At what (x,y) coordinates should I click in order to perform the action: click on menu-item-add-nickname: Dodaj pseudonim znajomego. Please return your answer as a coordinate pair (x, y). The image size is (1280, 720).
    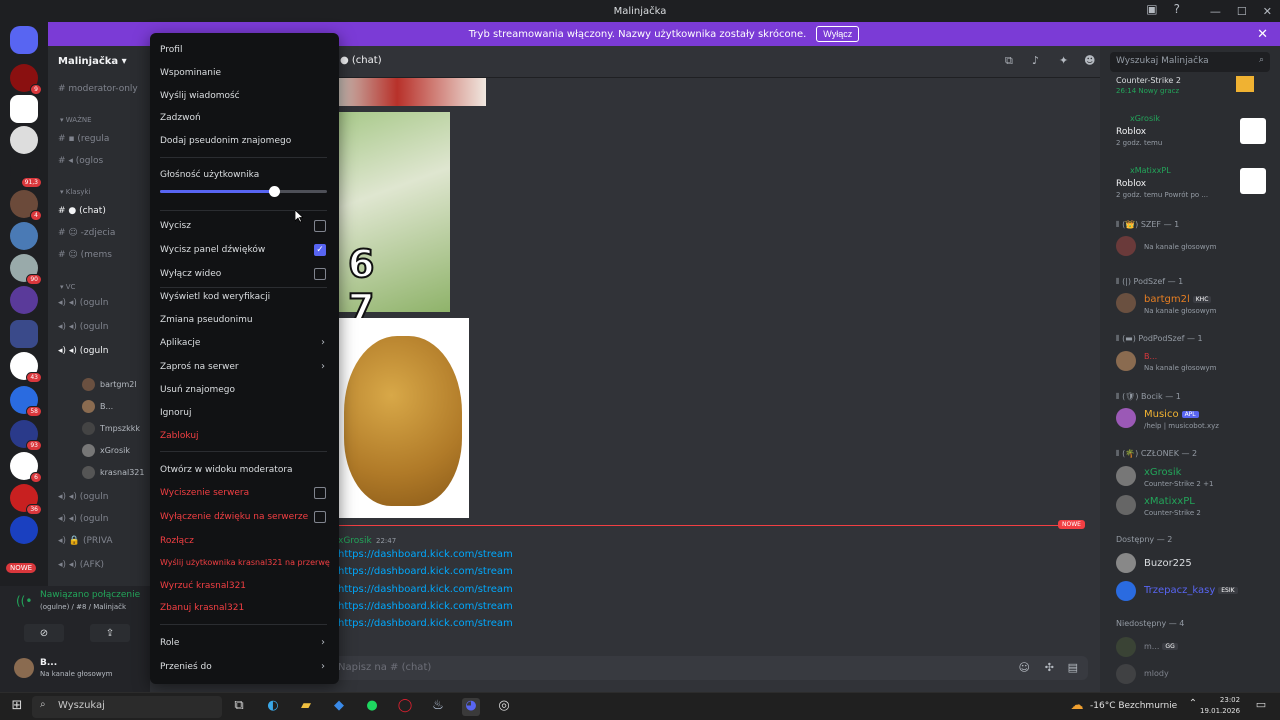
    Looking at the image, I should click on (225, 141).